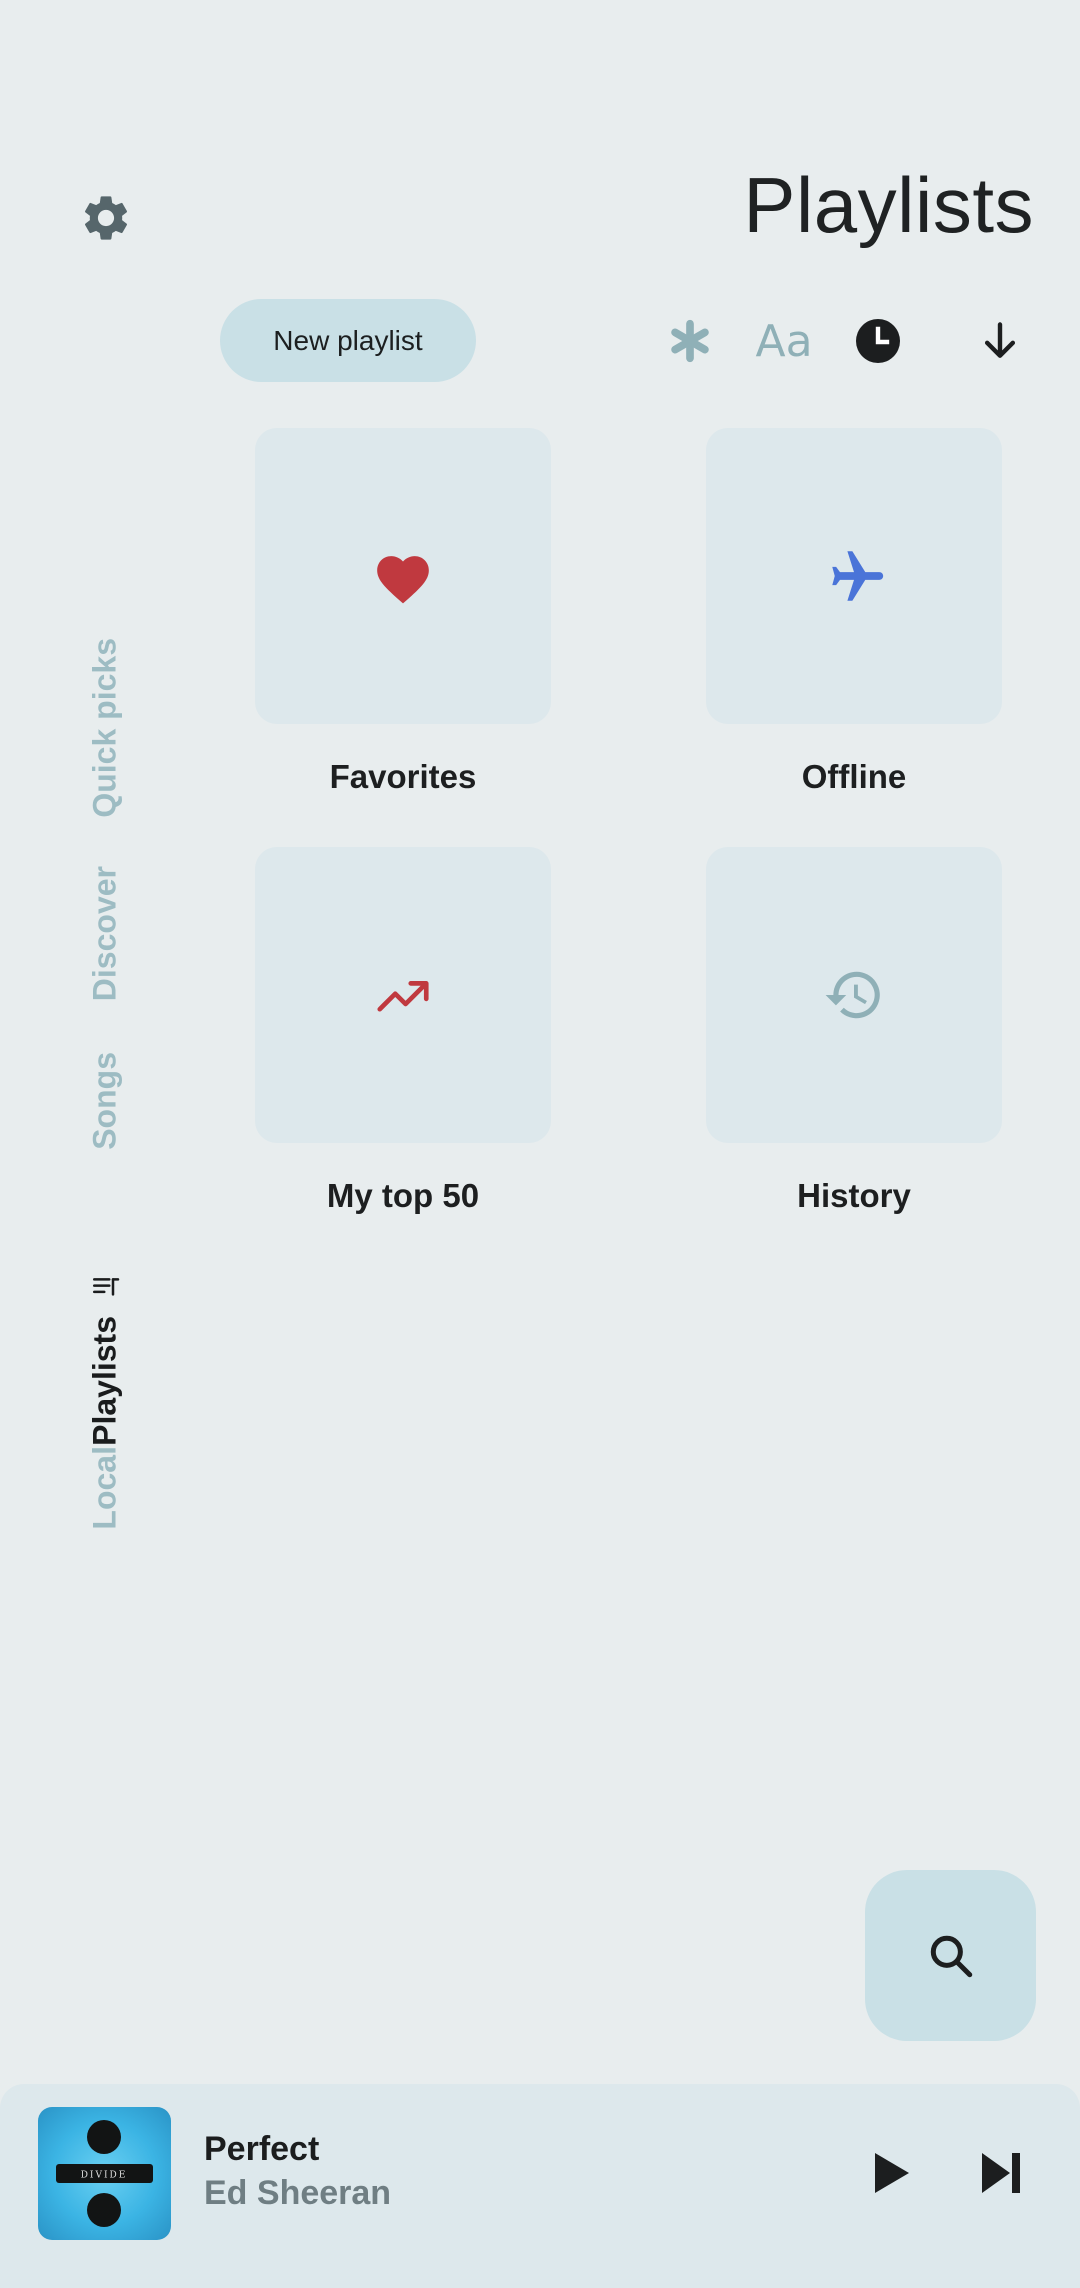 The height and width of the screenshot is (2288, 1080). What do you see at coordinates (262, 2149) in the screenshot?
I see `song-title: Perfect` at bounding box center [262, 2149].